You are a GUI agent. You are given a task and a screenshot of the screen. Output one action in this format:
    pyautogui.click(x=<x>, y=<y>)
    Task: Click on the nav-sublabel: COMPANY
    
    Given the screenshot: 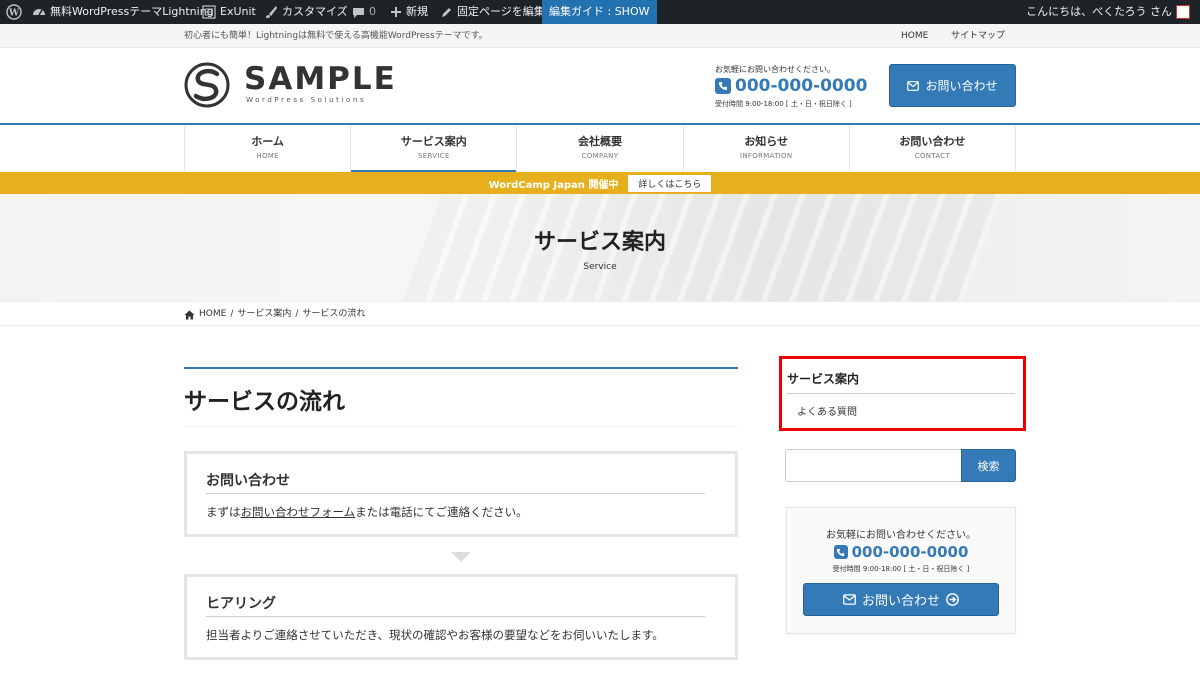 What is the action you would take?
    pyautogui.click(x=600, y=156)
    